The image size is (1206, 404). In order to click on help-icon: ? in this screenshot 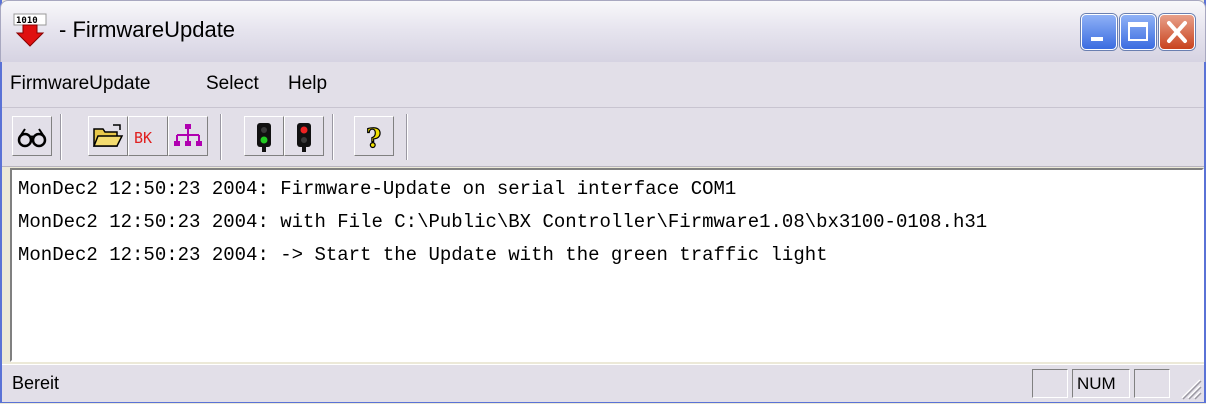, I will do `click(373, 138)`.